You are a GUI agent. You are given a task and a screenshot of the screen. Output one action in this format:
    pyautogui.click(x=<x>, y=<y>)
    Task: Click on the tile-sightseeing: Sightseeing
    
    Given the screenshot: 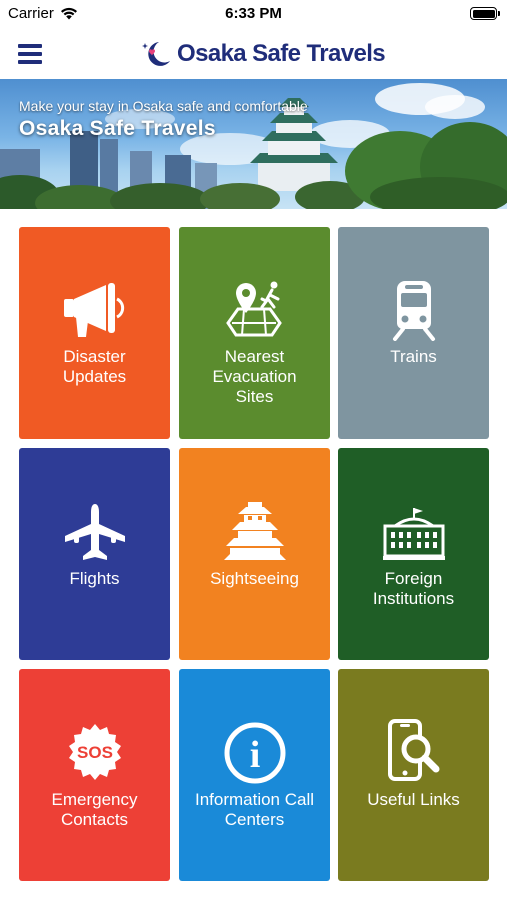 What is the action you would take?
    pyautogui.click(x=254, y=554)
    